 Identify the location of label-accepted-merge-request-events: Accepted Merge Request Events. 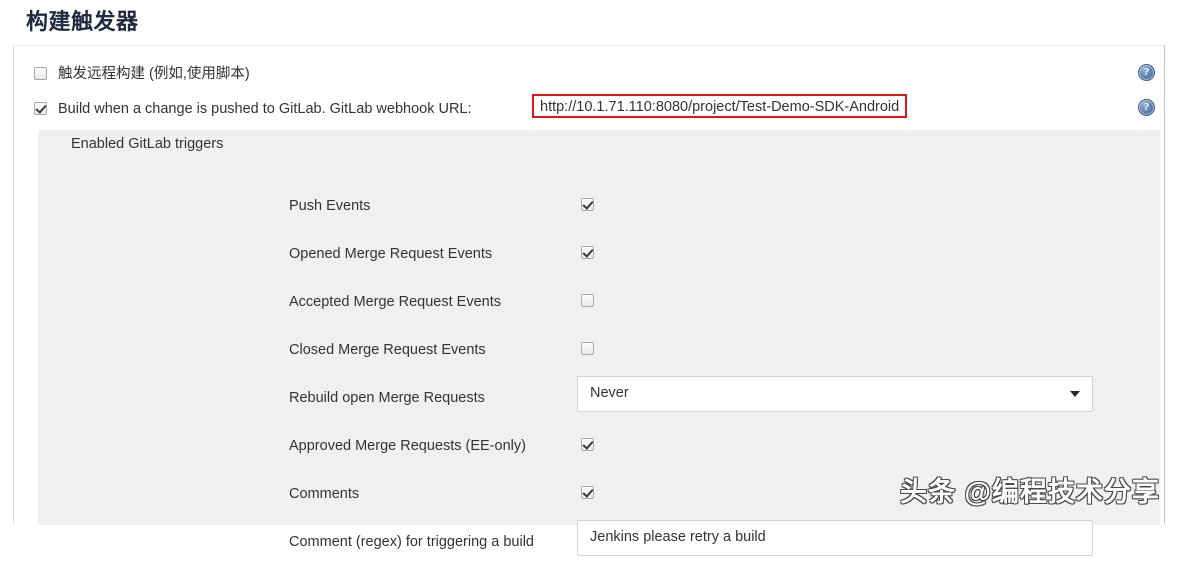
(395, 302).